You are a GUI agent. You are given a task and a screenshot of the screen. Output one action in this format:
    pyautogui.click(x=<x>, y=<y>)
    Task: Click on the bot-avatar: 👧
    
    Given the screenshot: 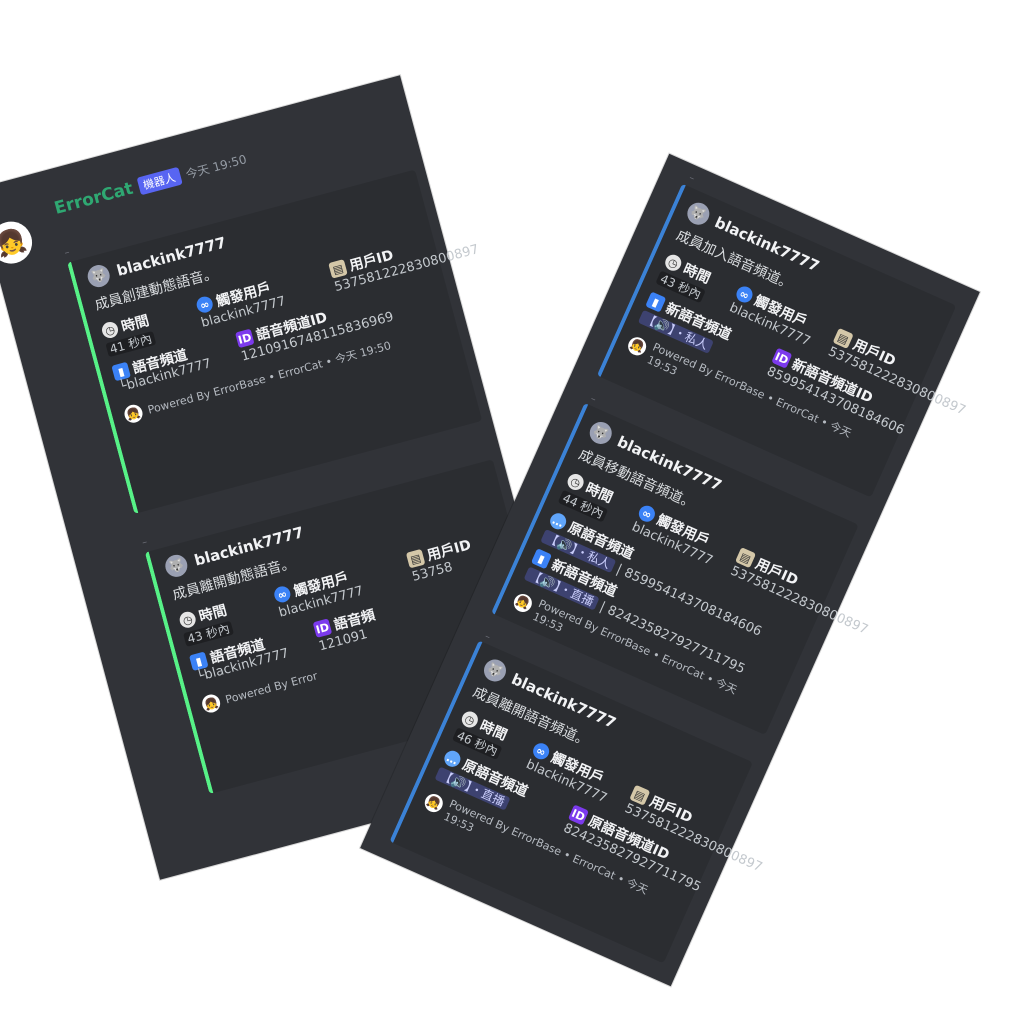 What is the action you would take?
    pyautogui.click(x=18, y=242)
    